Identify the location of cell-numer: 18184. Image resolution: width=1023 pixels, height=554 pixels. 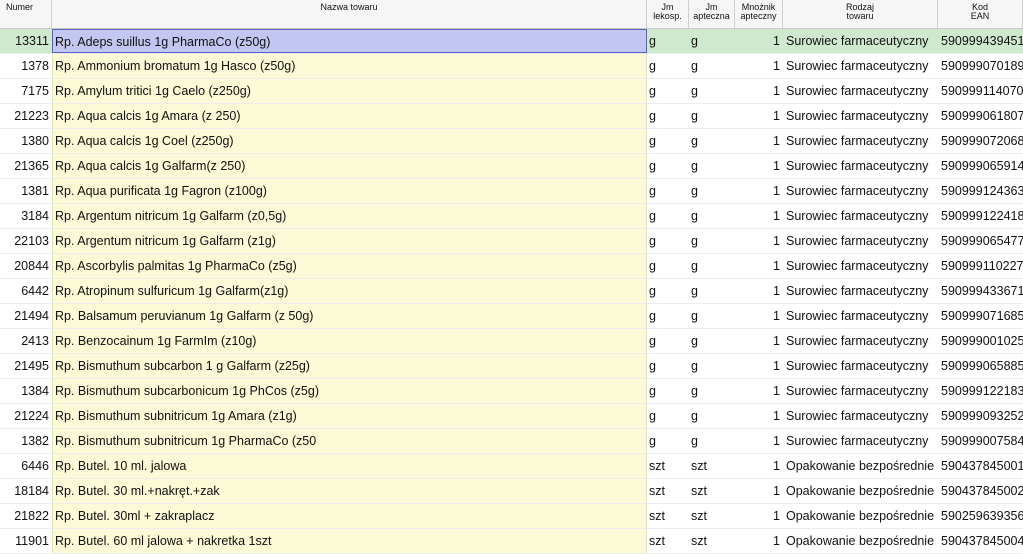
(26, 491).